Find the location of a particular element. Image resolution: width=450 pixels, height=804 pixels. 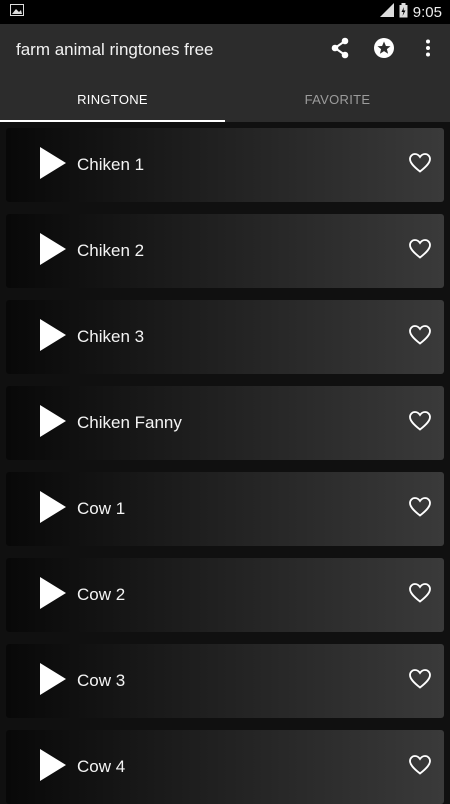

ringtone-name: Cow 2 is located at coordinates (101, 594).